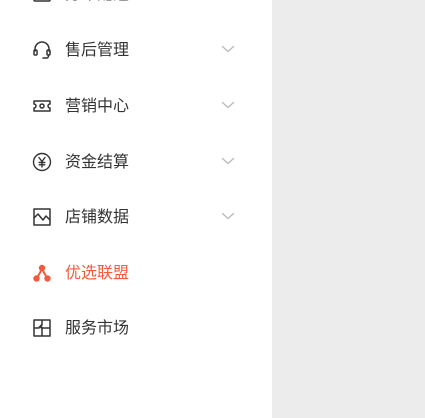 This screenshot has width=425, height=418. What do you see at coordinates (97, 7) in the screenshot?
I see `sidebar-item-label: 分布配送` at bounding box center [97, 7].